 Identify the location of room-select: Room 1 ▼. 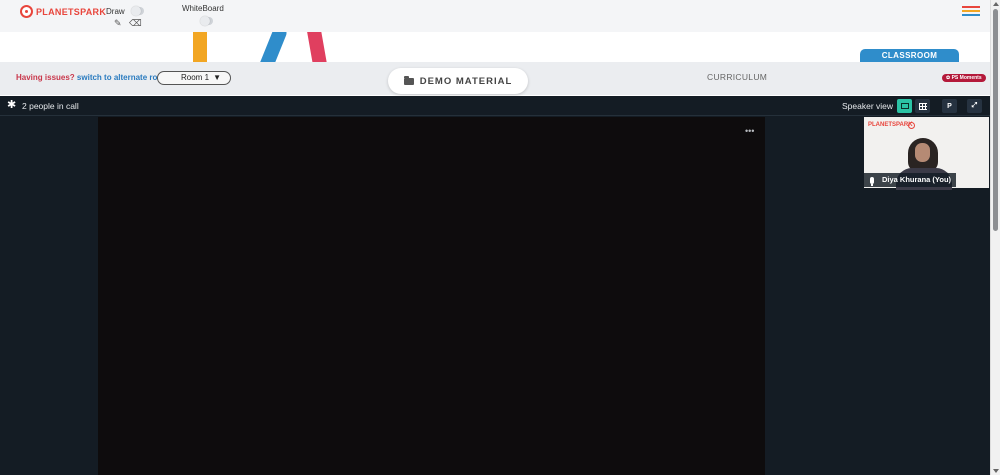
(194, 78).